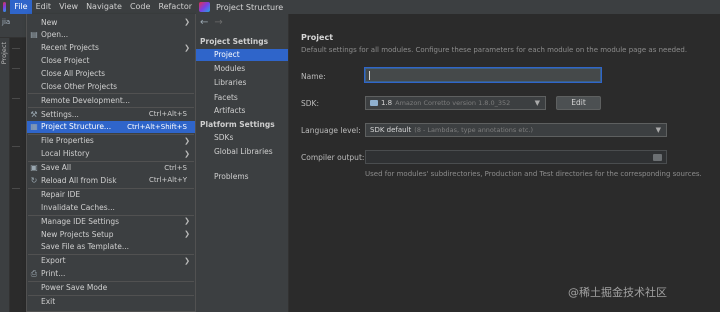 The height and width of the screenshot is (312, 720). What do you see at coordinates (111, 60) in the screenshot?
I see `file-menu-item-close-project: Close Project` at bounding box center [111, 60].